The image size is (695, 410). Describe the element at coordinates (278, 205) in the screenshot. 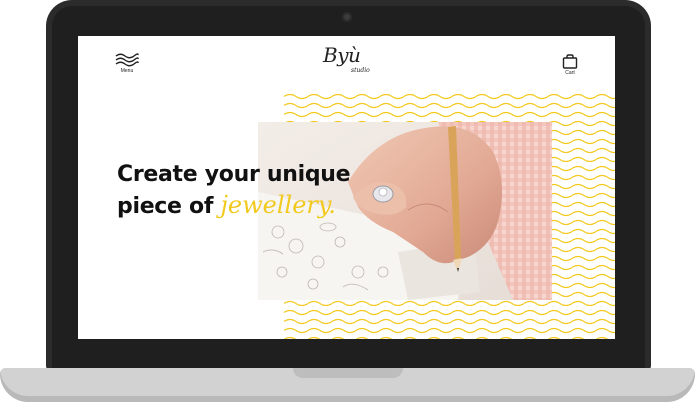

I see `headline-script-word: jewellery.` at that location.